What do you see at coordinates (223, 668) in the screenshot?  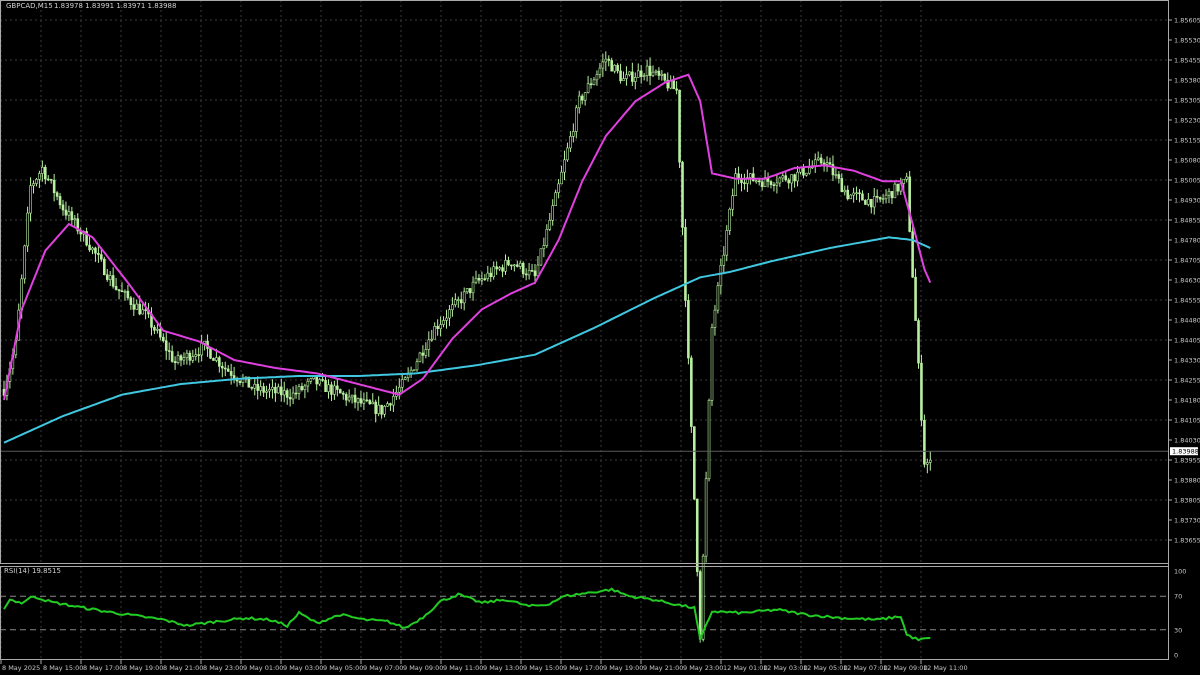 I see `time-tick-label: 8 May 23:00` at bounding box center [223, 668].